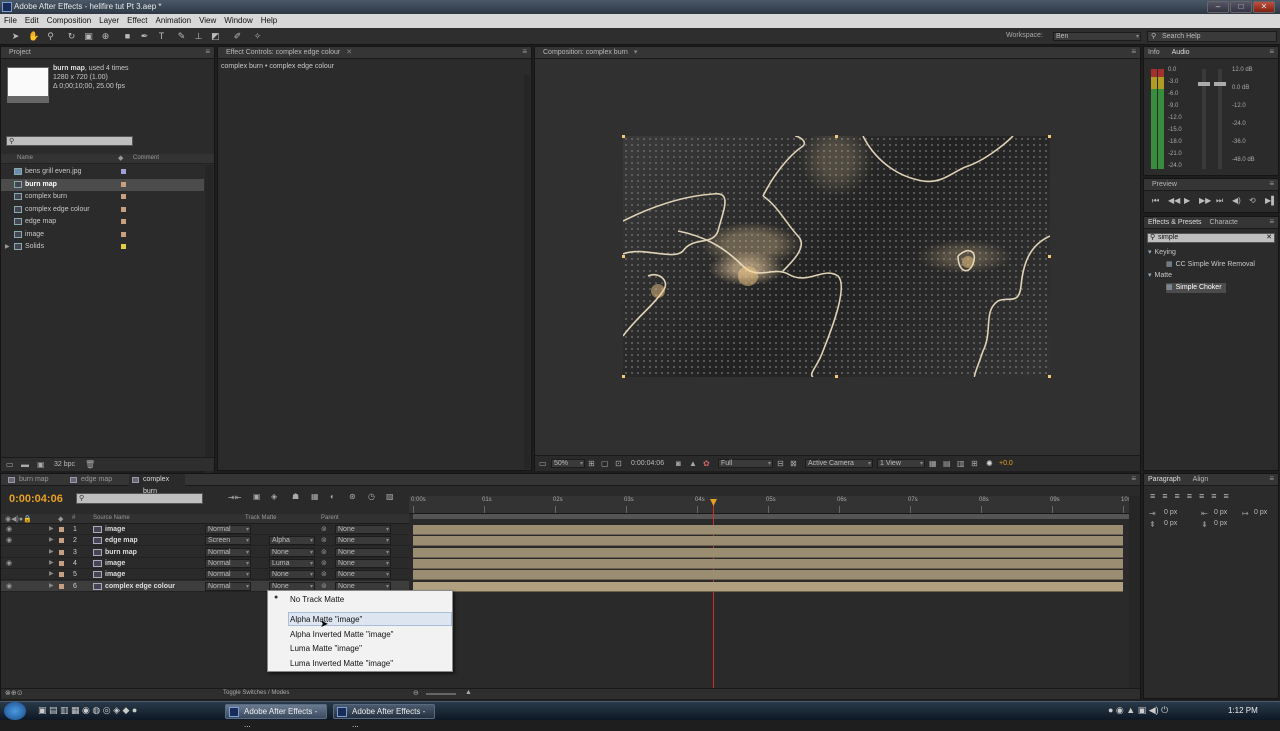  What do you see at coordinates (770, 505) in the screenshot?
I see `time-ruler: 0:00s 01s 02s 03s 04s 05s 06s 07s 08s 09s 10s` at bounding box center [770, 505].